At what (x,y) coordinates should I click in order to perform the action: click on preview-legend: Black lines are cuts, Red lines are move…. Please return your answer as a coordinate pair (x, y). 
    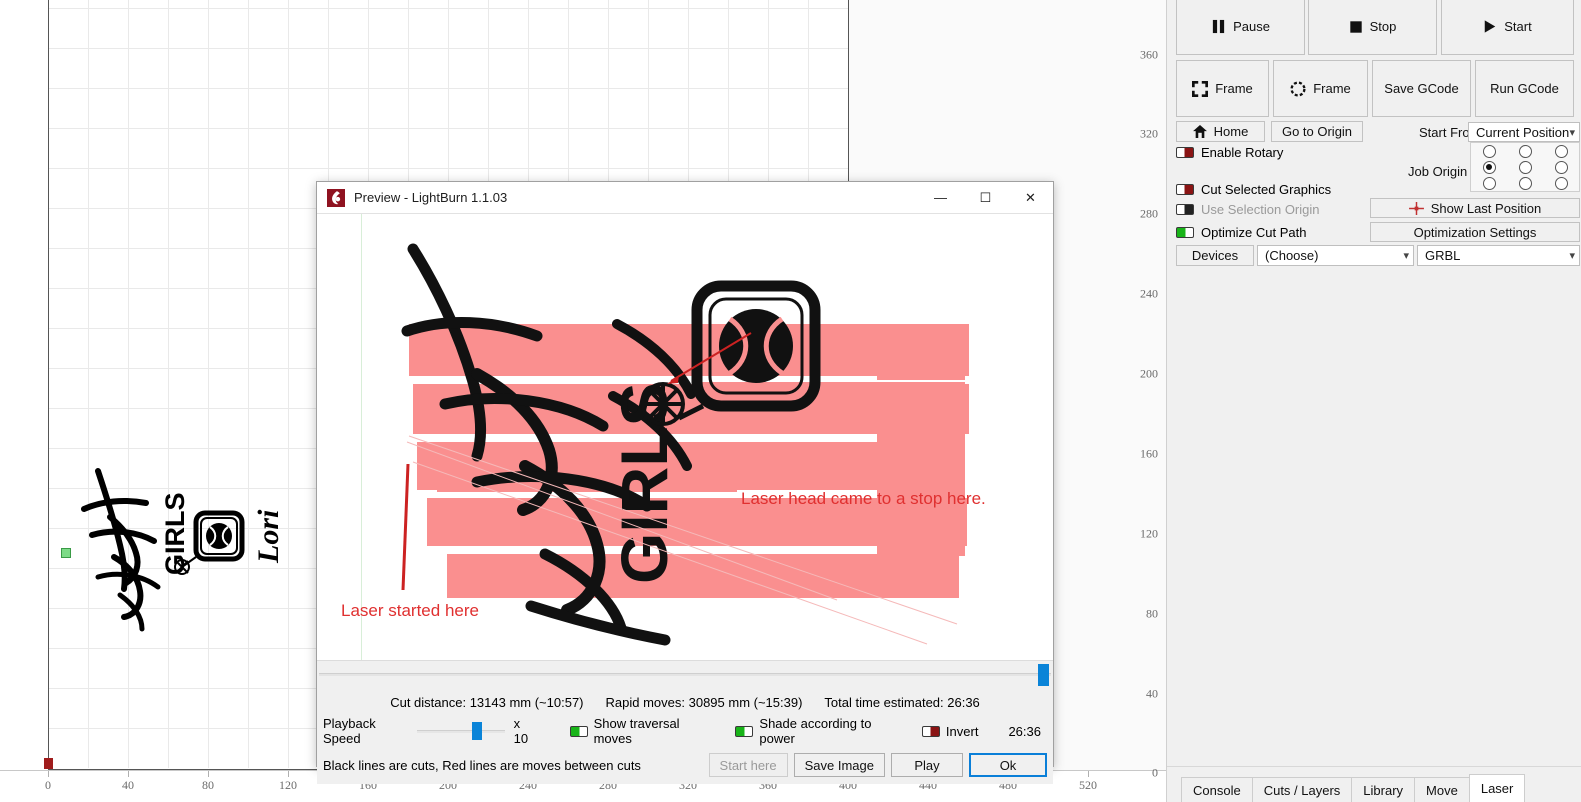
    Looking at the image, I should click on (482, 765).